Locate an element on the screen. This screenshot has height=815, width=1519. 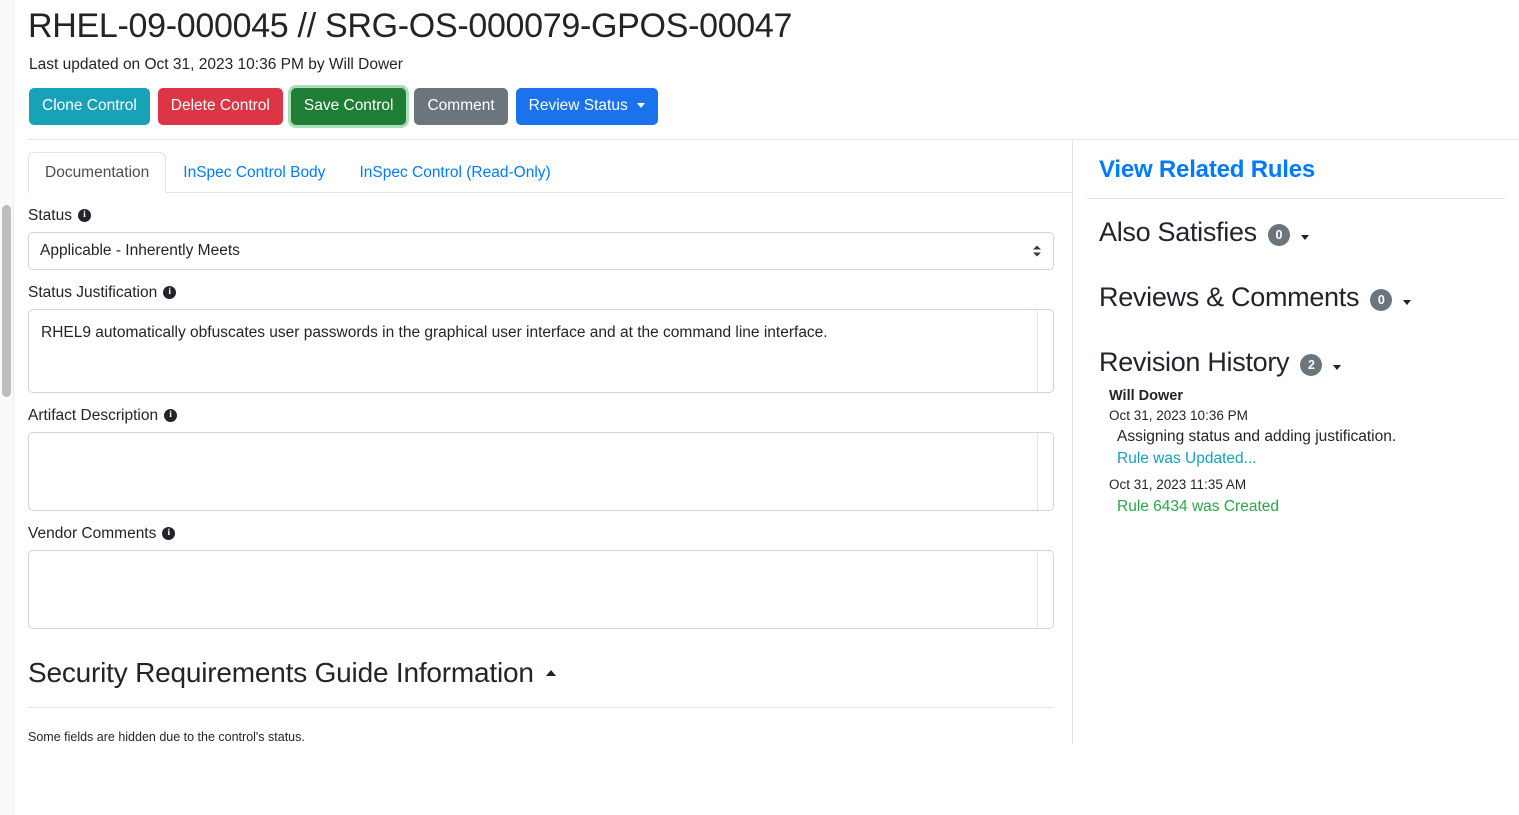
artifact-description-field: Artifact Description i is located at coordinates (550, 459).